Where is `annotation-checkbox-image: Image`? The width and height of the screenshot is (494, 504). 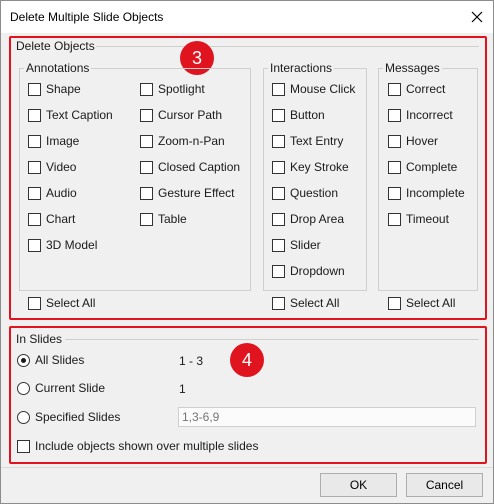
annotation-checkbox-image: Image is located at coordinates (53, 141).